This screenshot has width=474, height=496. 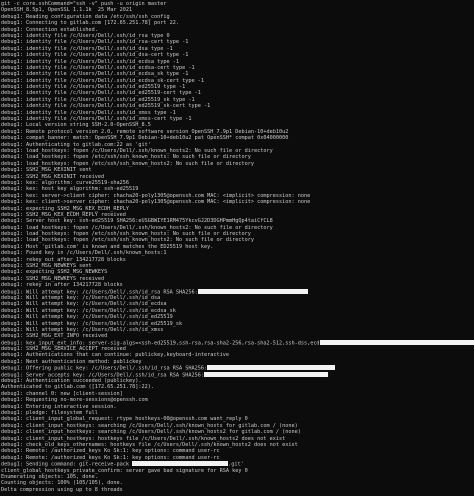 What do you see at coordinates (62, 483) in the screenshot?
I see `line-text: Counting objects: 100% (105/105), done.` at bounding box center [62, 483].